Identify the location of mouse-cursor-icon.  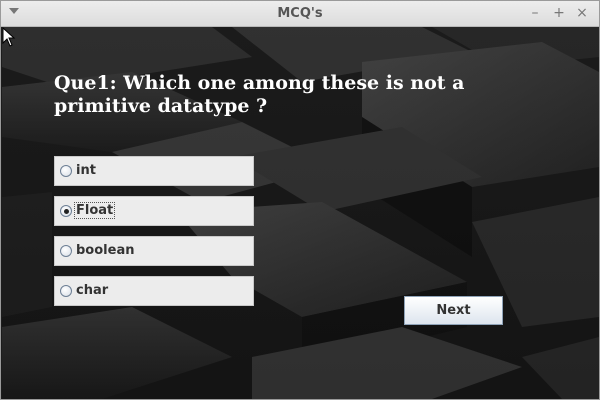
(9, 37).